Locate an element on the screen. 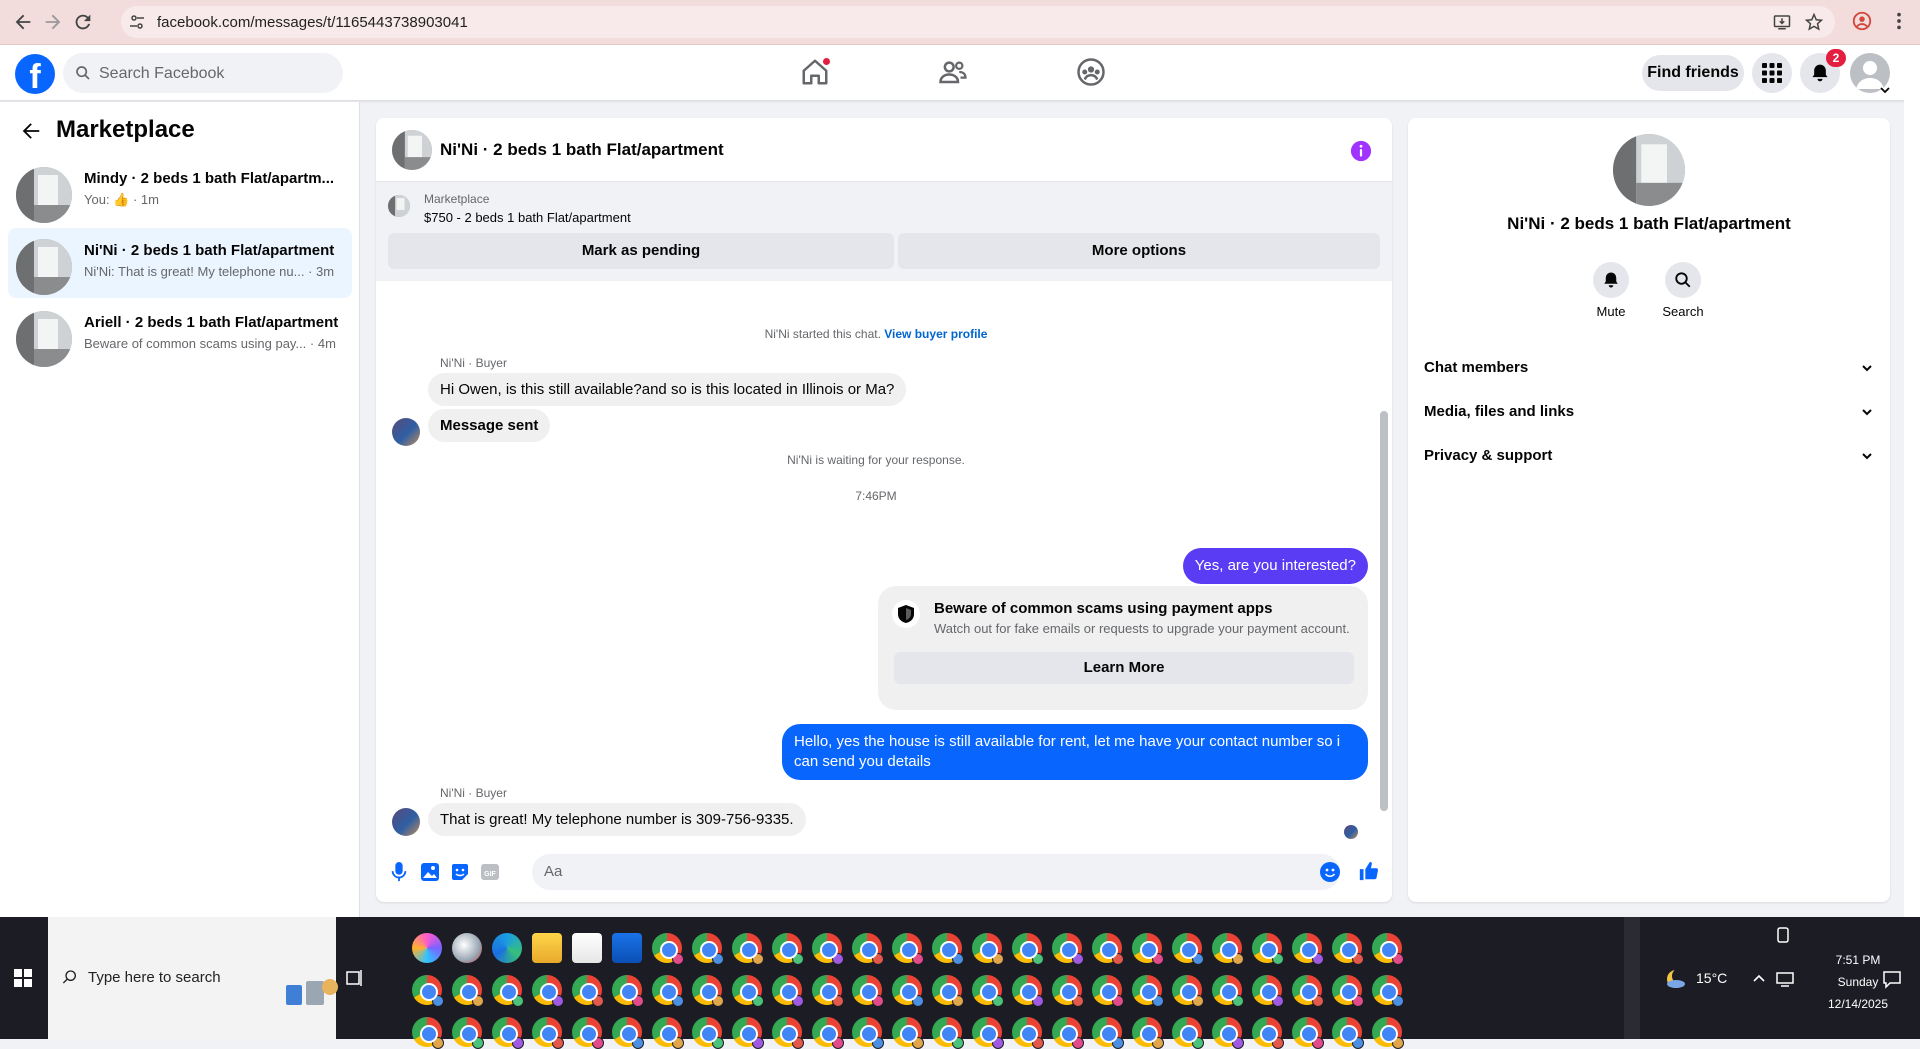  emoji-icon is located at coordinates (1330, 872).